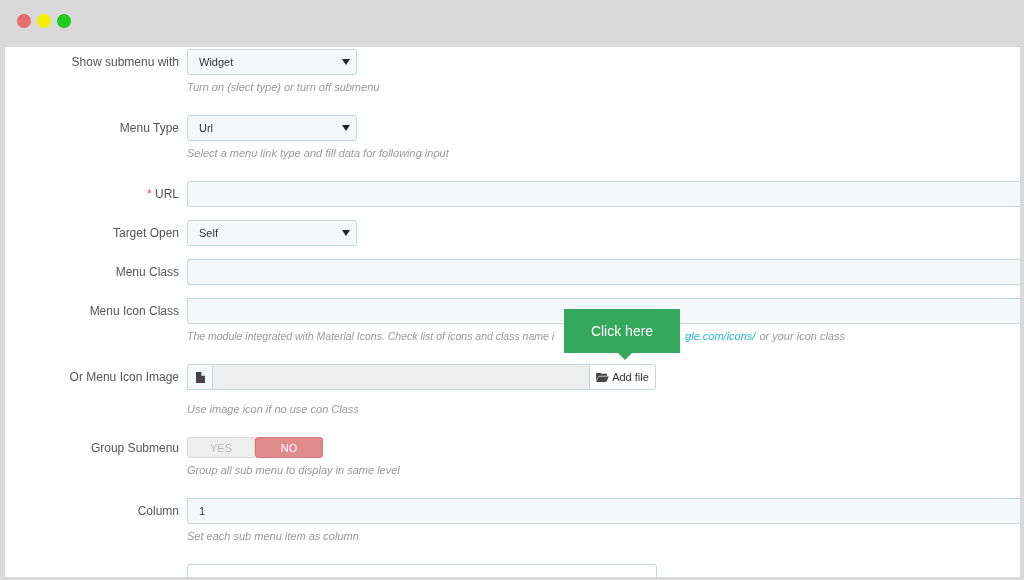 The height and width of the screenshot is (580, 1024). Describe the element at coordinates (149, 128) in the screenshot. I see `field-label: Menu Type` at that location.